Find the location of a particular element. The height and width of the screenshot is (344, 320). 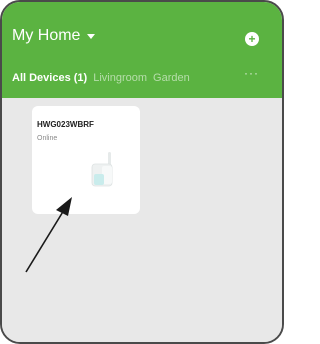

add-device-button: + is located at coordinates (252, 39).